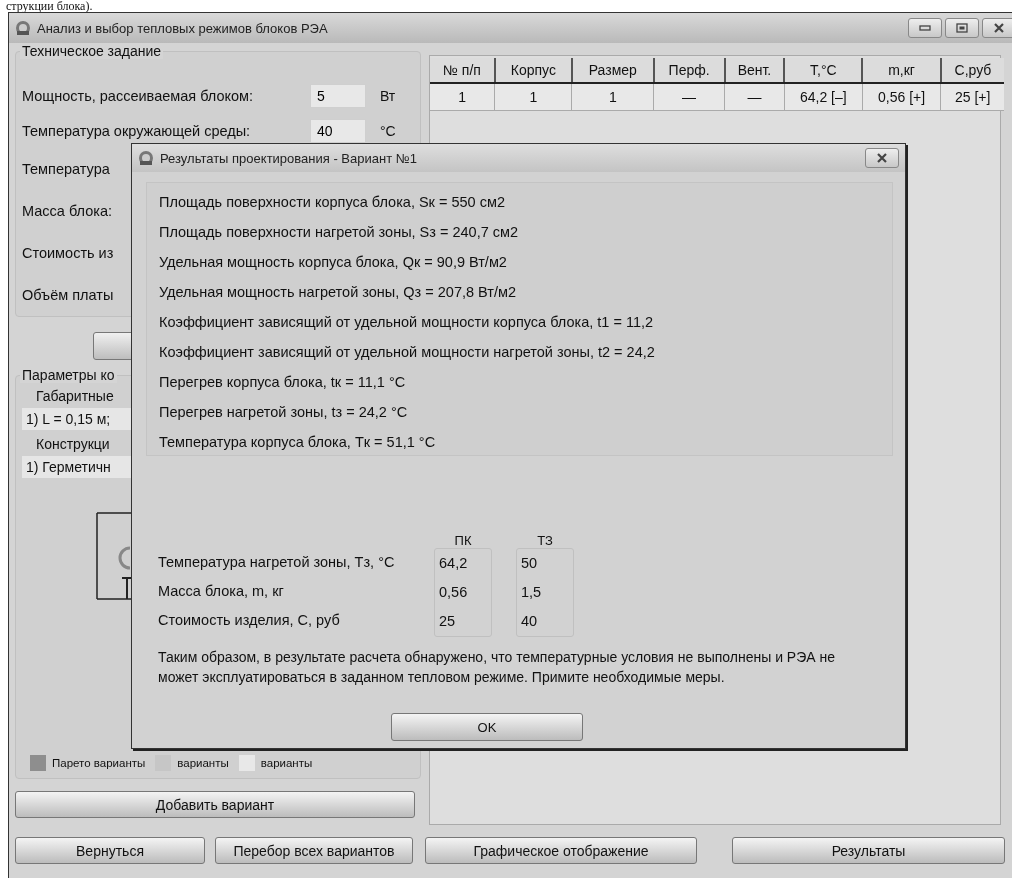 The image size is (1012, 878). Describe the element at coordinates (49, 6) in the screenshot. I see `document-text: струкции блока).` at that location.